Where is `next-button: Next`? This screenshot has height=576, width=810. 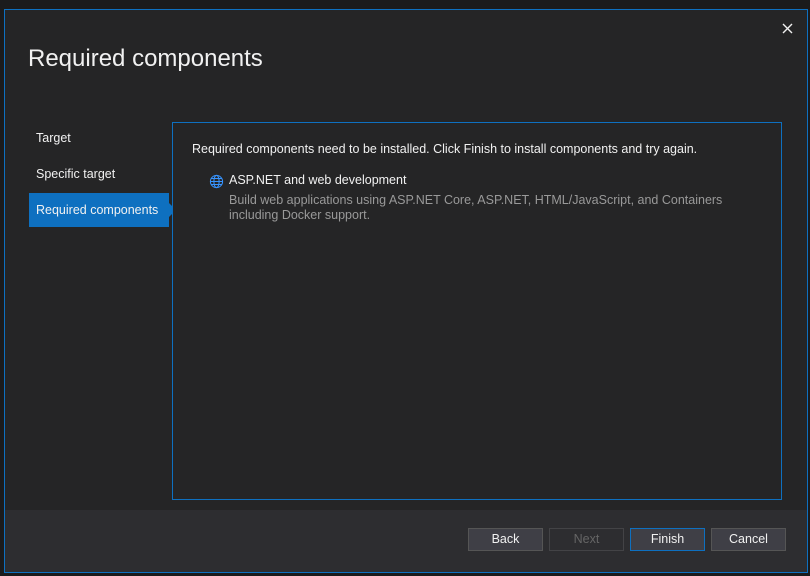
next-button: Next is located at coordinates (586, 539).